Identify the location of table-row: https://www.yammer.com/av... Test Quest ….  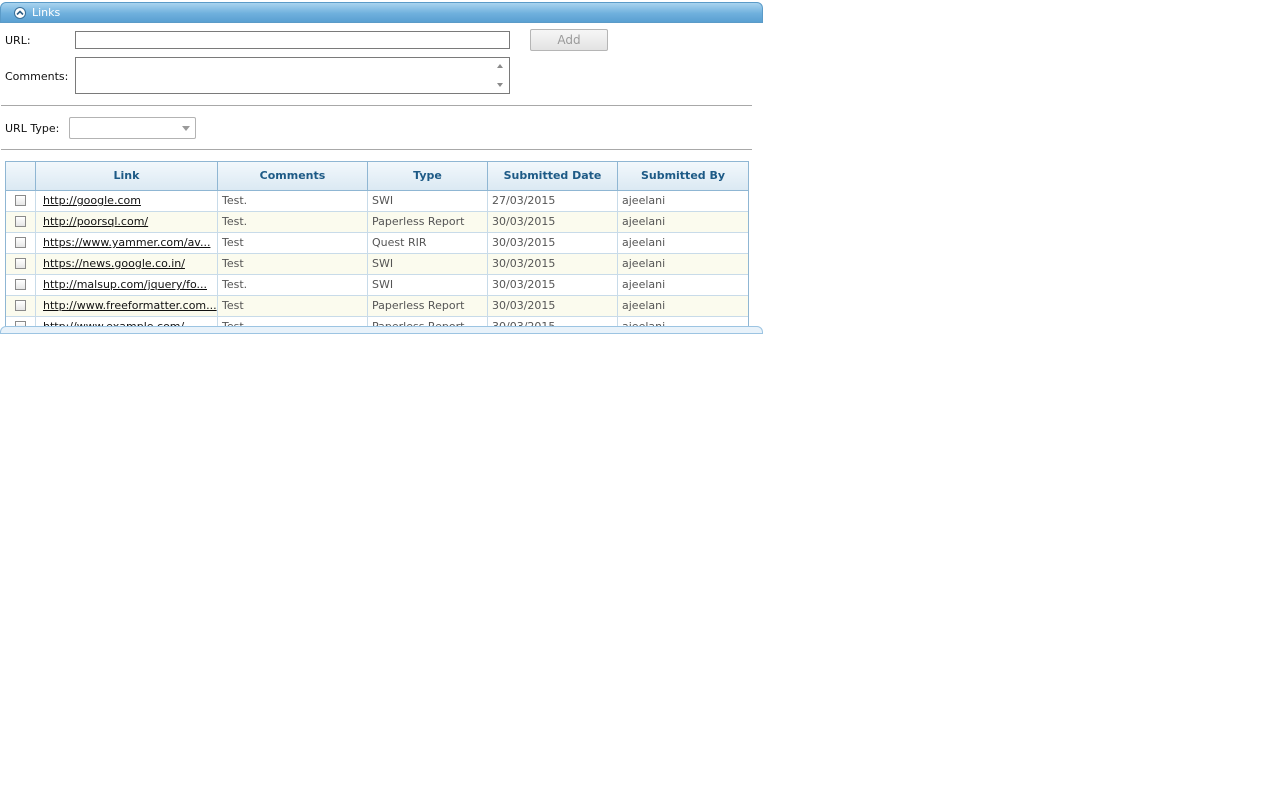
(377, 243).